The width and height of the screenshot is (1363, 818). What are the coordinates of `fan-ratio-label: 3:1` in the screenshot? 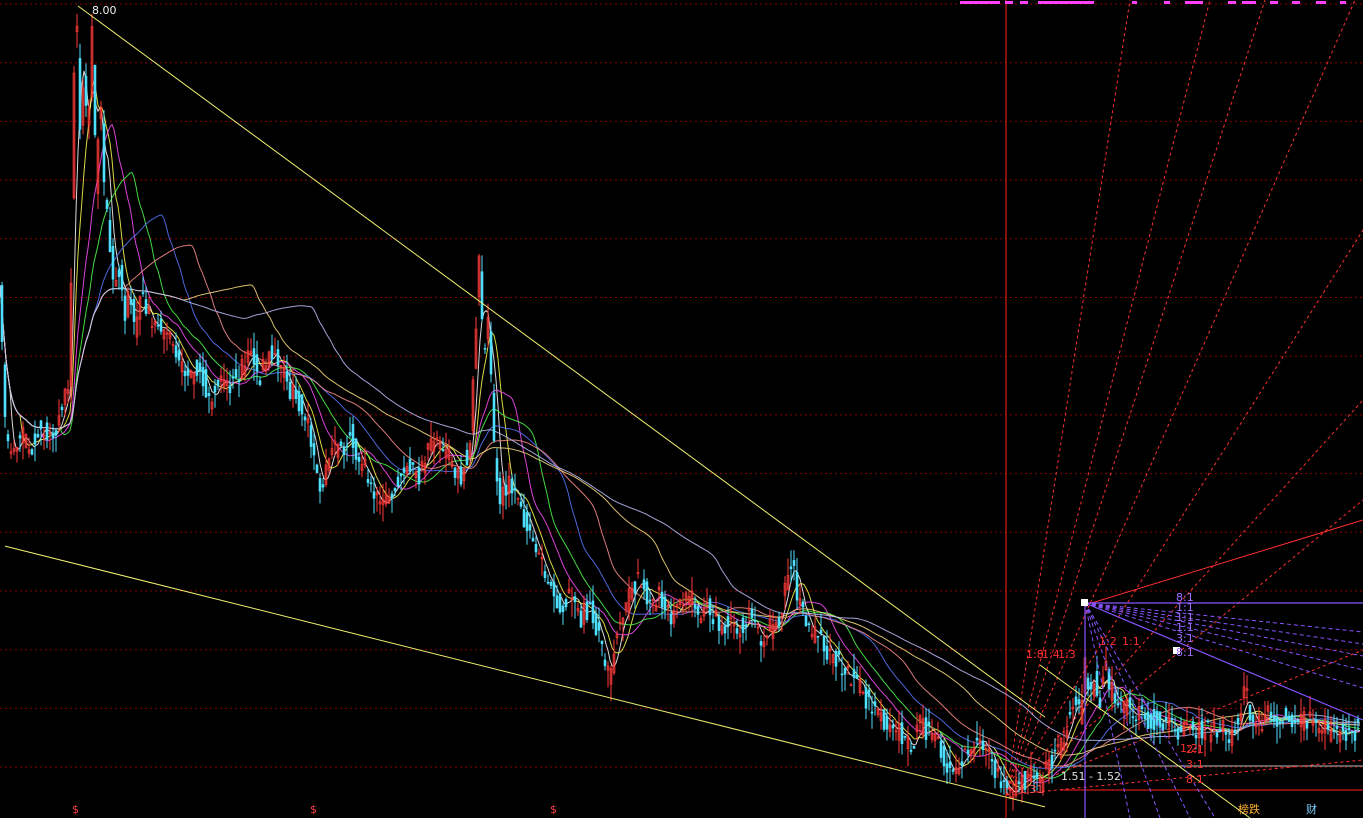 It's located at (1195, 764).